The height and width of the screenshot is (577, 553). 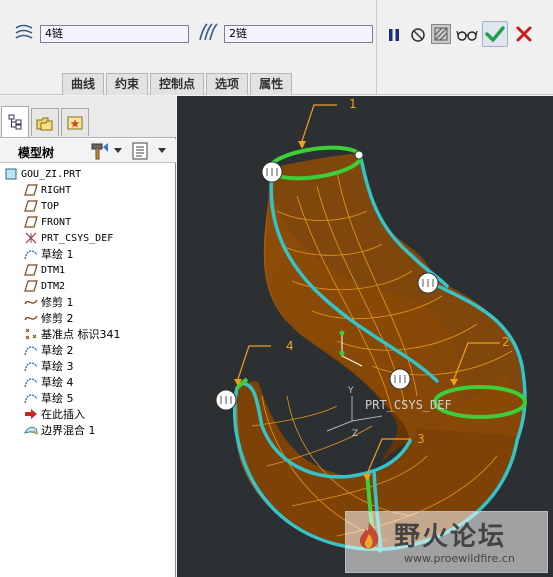 I want to click on tree-item-label: DTM2, so click(x=53, y=286).